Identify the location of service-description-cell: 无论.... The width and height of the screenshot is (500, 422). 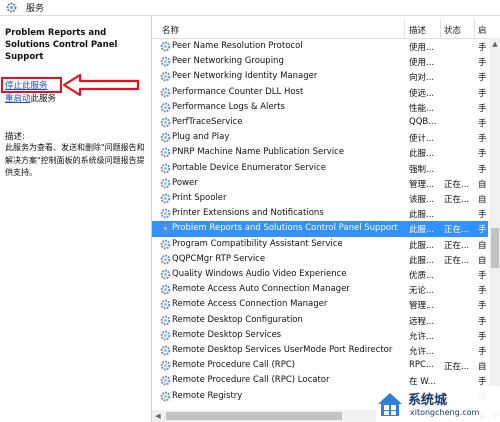
(422, 291).